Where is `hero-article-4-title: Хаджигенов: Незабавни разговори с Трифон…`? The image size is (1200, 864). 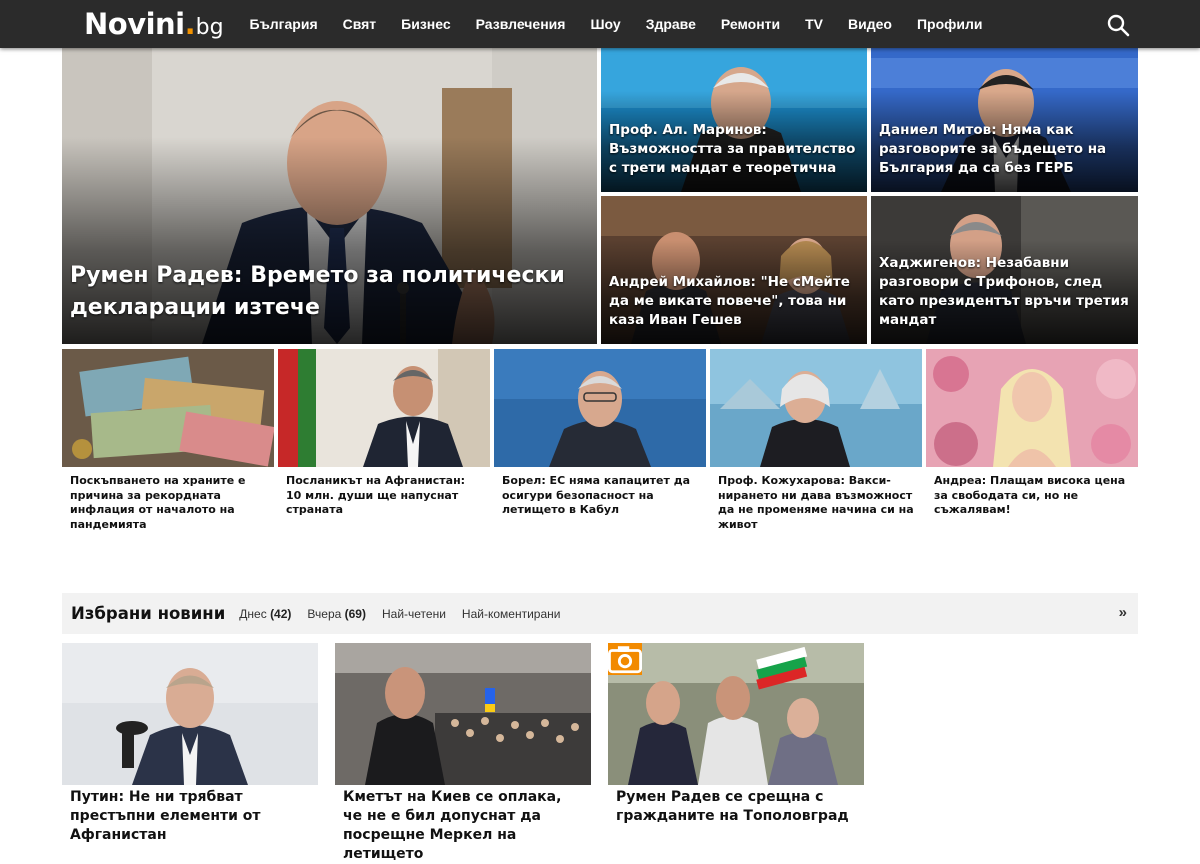 hero-article-4-title: Хаджигенов: Незабавни разговори с Трифон… is located at coordinates (1004, 291).